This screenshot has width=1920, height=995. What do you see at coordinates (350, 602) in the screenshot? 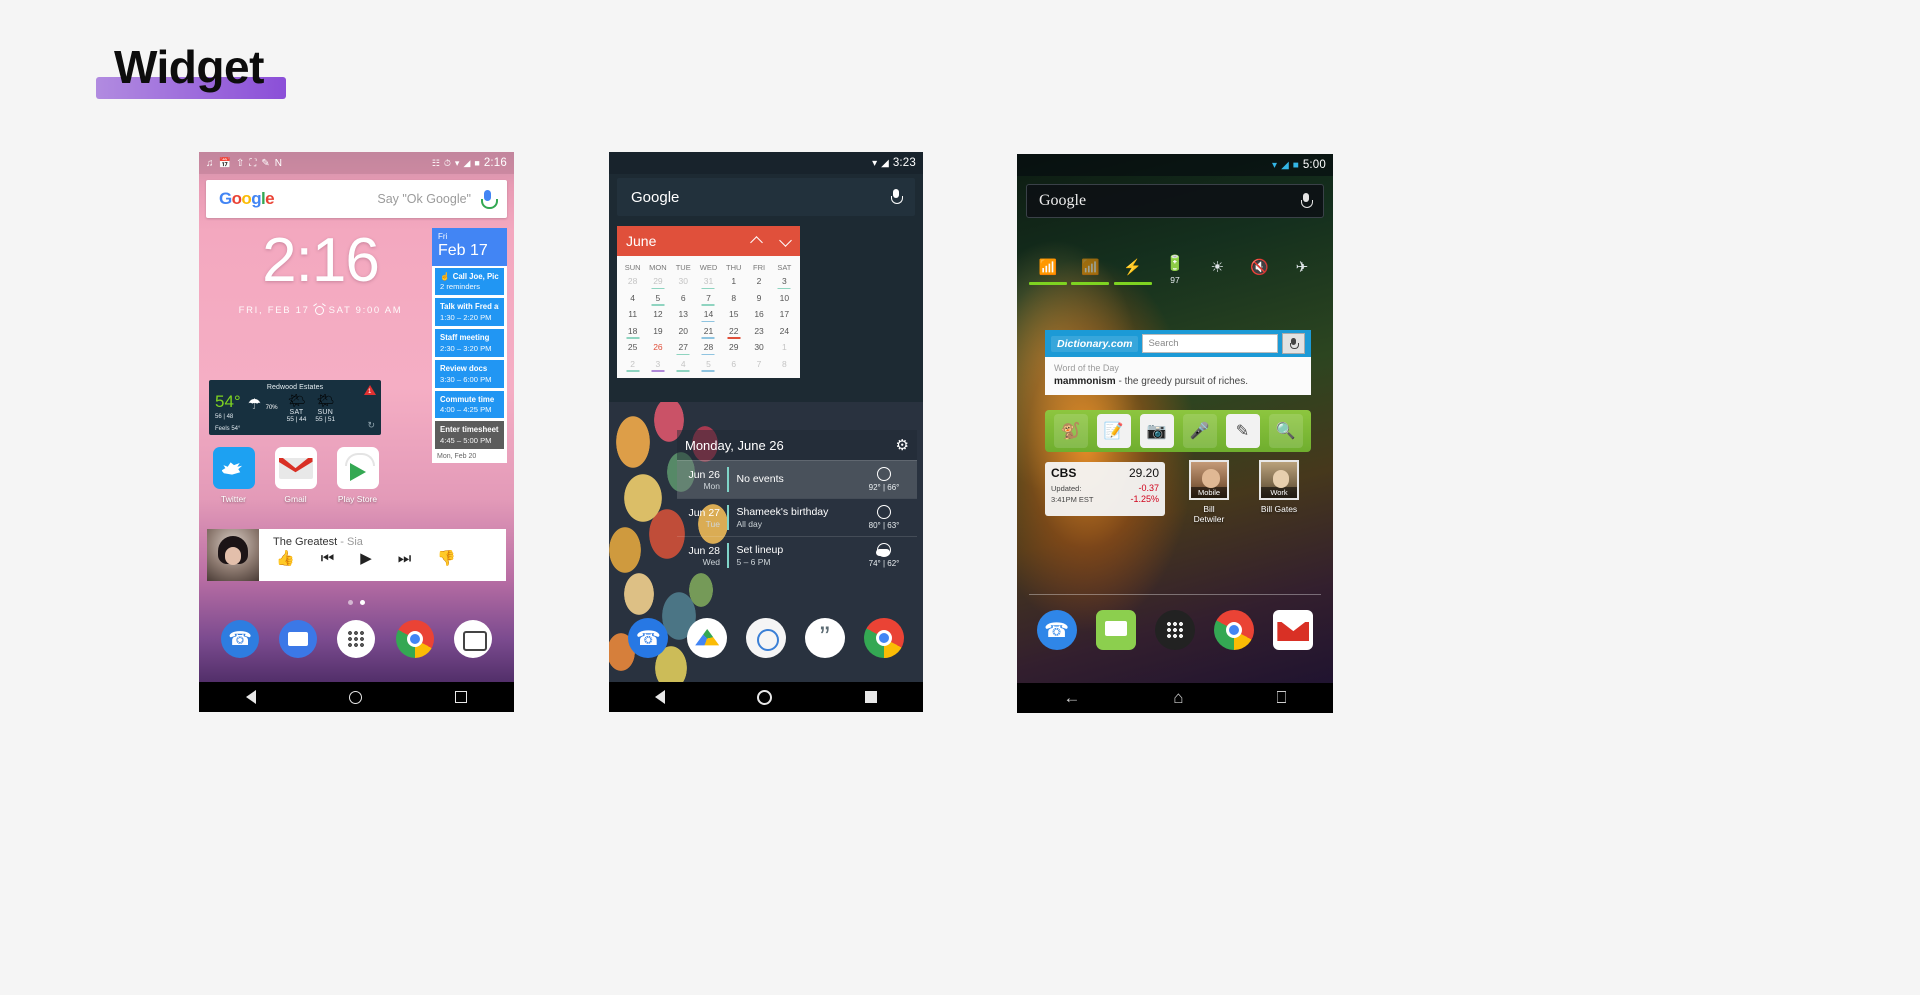
I see `page-dot` at bounding box center [350, 602].